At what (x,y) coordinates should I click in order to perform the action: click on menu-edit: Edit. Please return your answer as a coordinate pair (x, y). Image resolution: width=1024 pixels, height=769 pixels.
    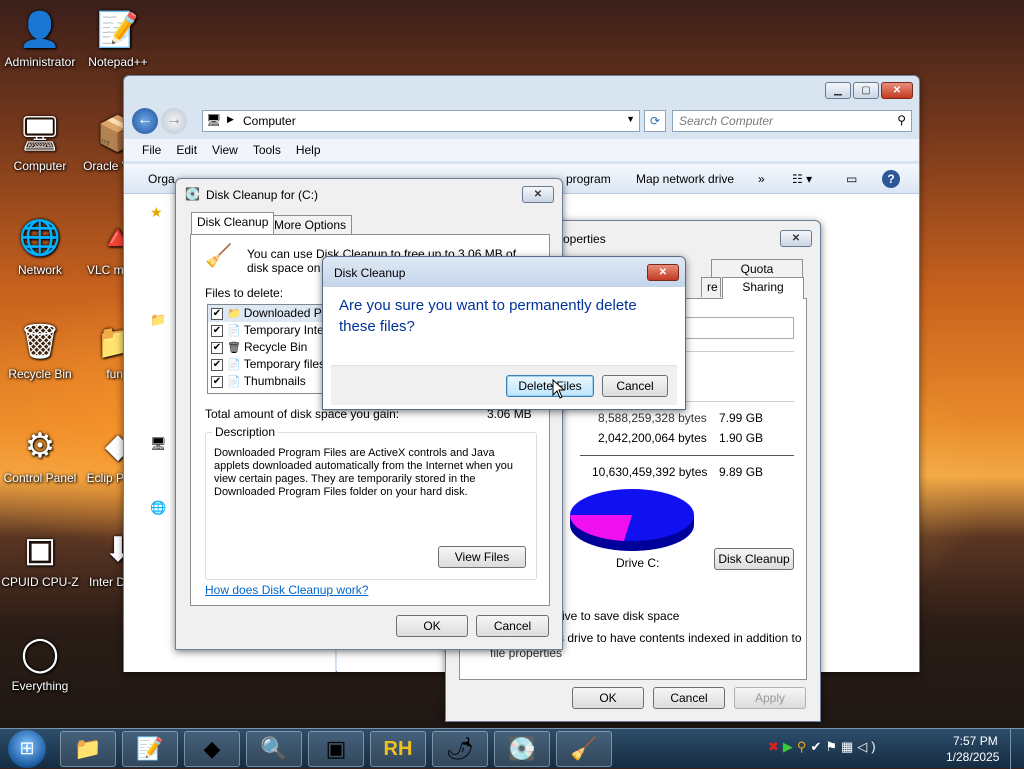
    Looking at the image, I should click on (186, 150).